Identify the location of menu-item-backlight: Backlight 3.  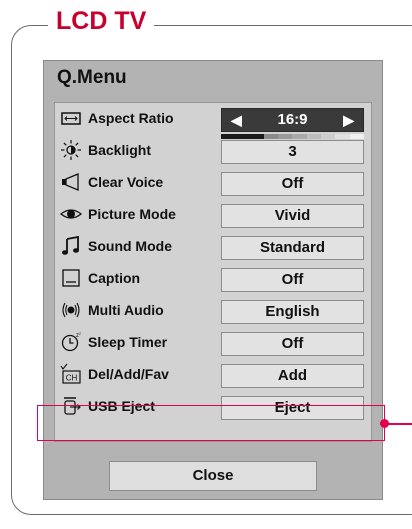
(213, 150).